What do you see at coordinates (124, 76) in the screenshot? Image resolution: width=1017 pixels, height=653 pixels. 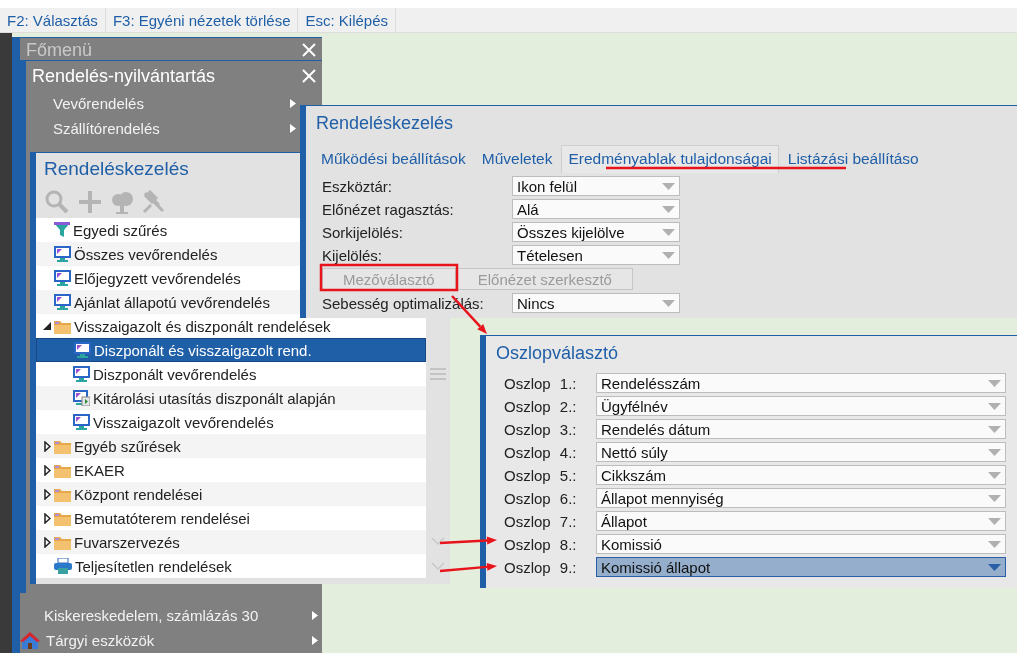 I see `window-title: Rendelés-nyilvántartás` at bounding box center [124, 76].